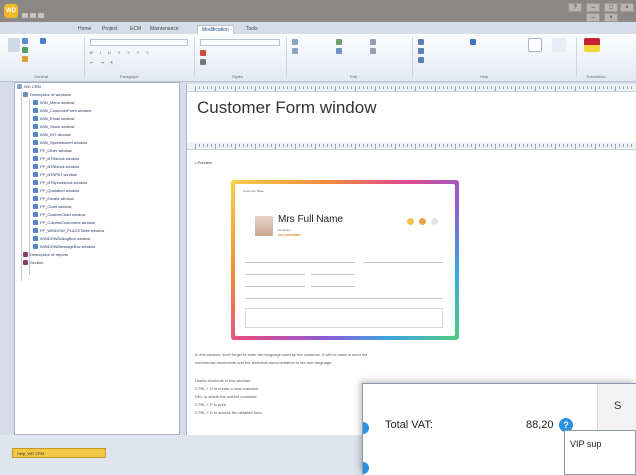 The width and height of the screenshot is (636, 475). What do you see at coordinates (33, 264) in the screenshot?
I see `tree-item: Section` at bounding box center [33, 264].